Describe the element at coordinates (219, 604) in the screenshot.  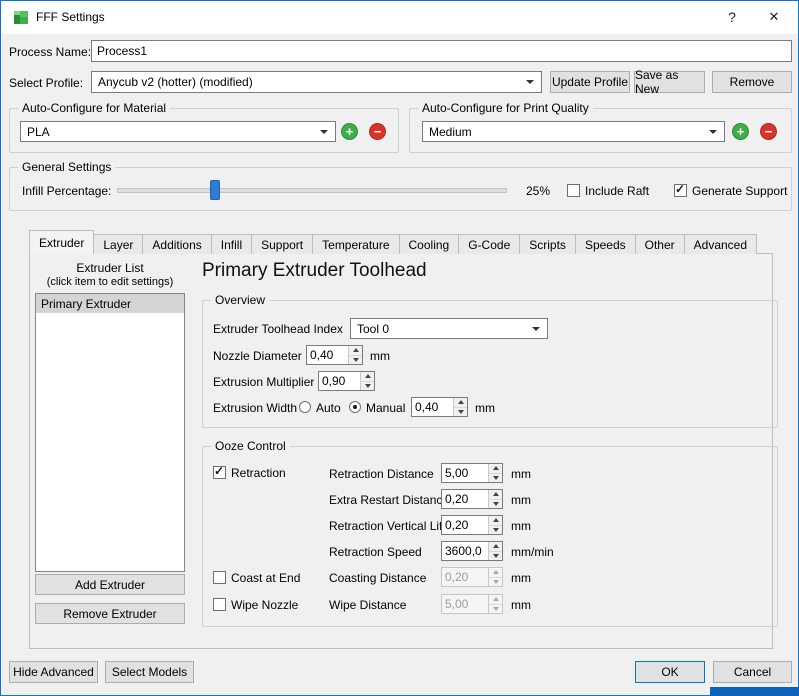
I see `wipe-nozzle-checkbox` at that location.